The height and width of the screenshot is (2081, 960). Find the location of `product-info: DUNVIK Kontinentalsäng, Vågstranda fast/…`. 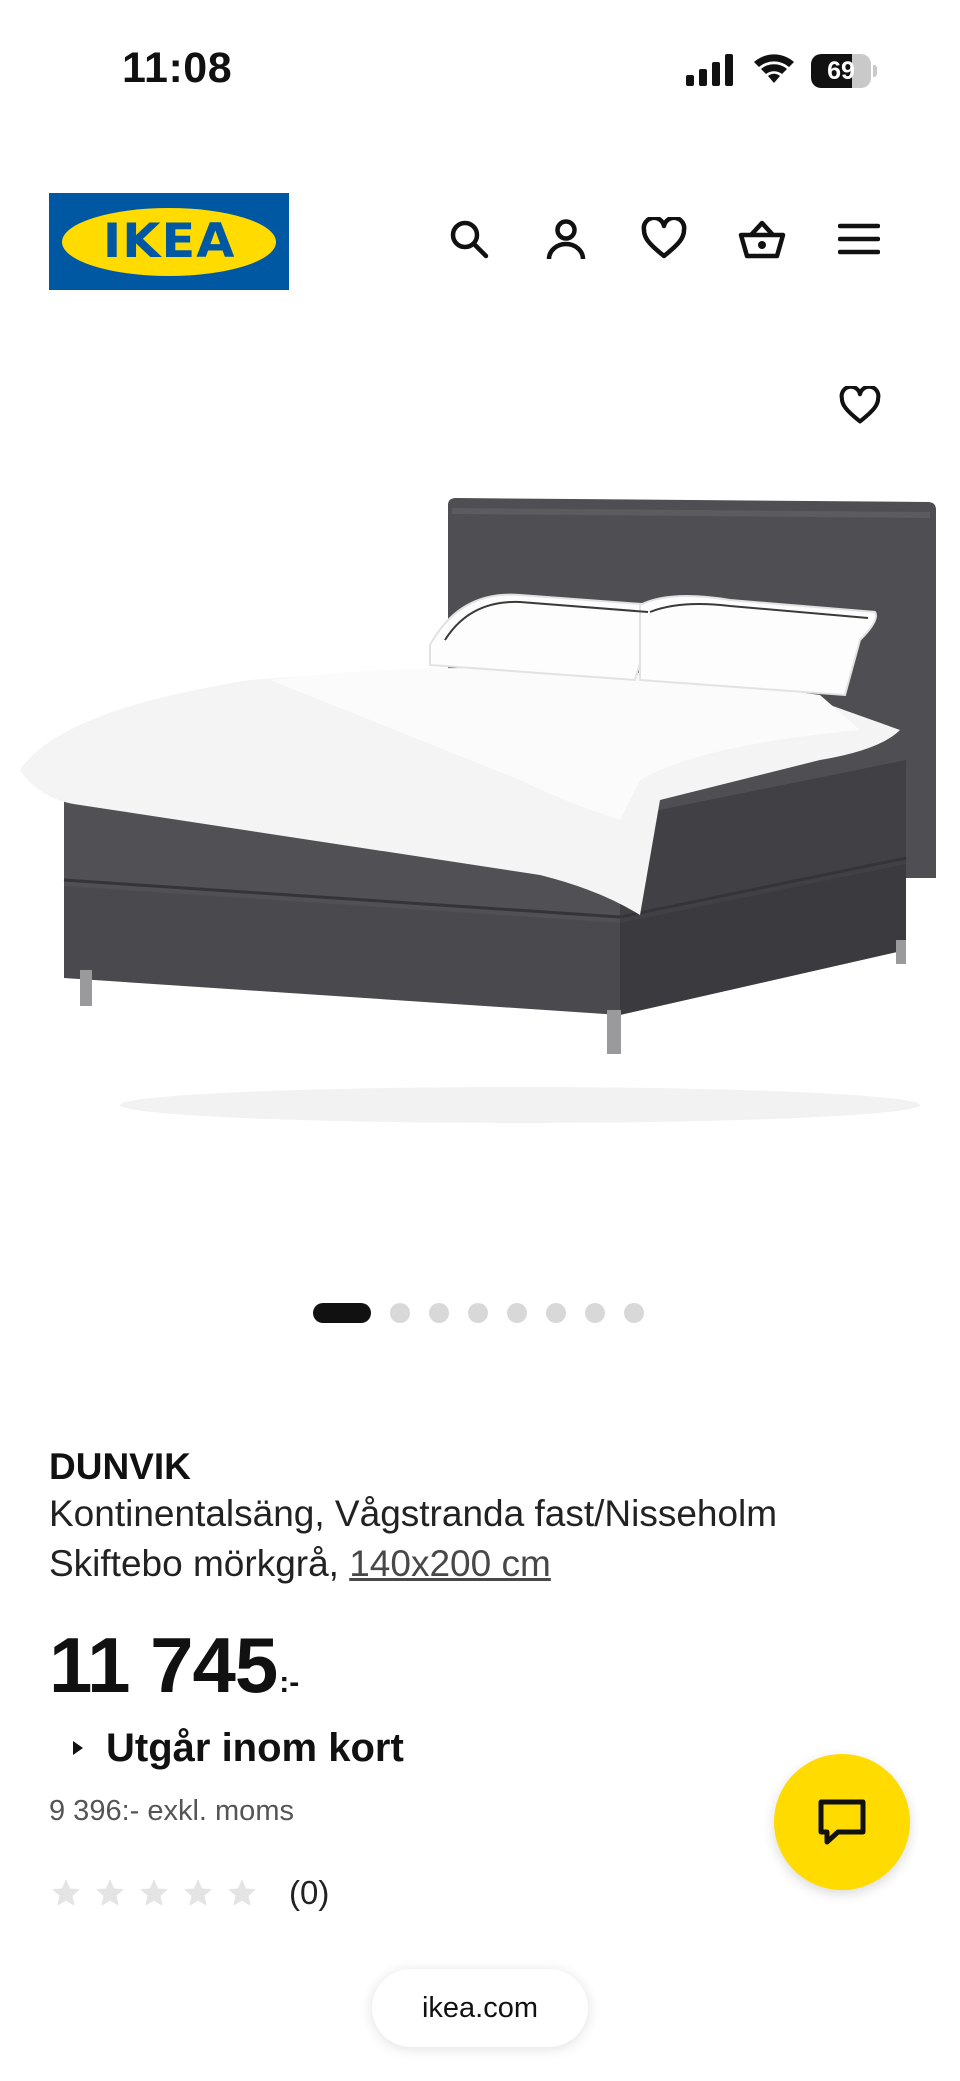

product-info: DUNVIK Kontinentalsäng, Vågstranda fast/… is located at coordinates (479, 1517).